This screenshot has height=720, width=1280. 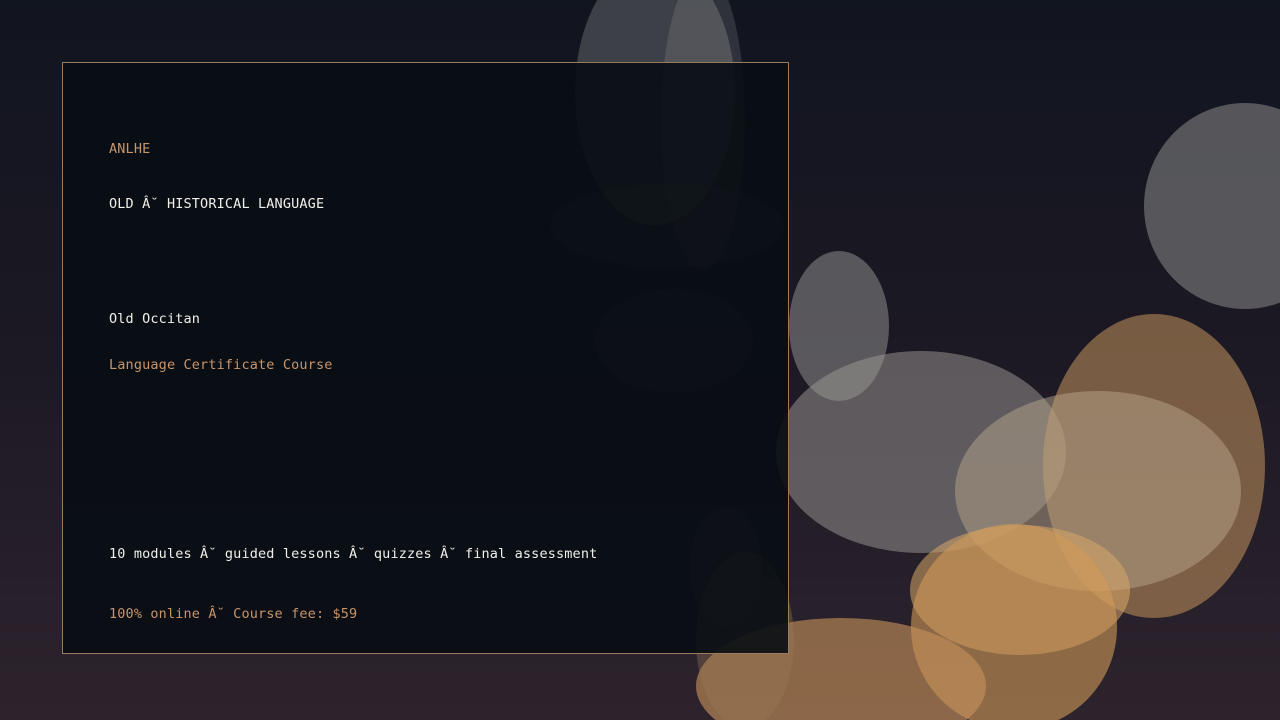 I want to click on category-label: OLD Â˘ HISTORICAL LANGUAGE, so click(x=217, y=204).